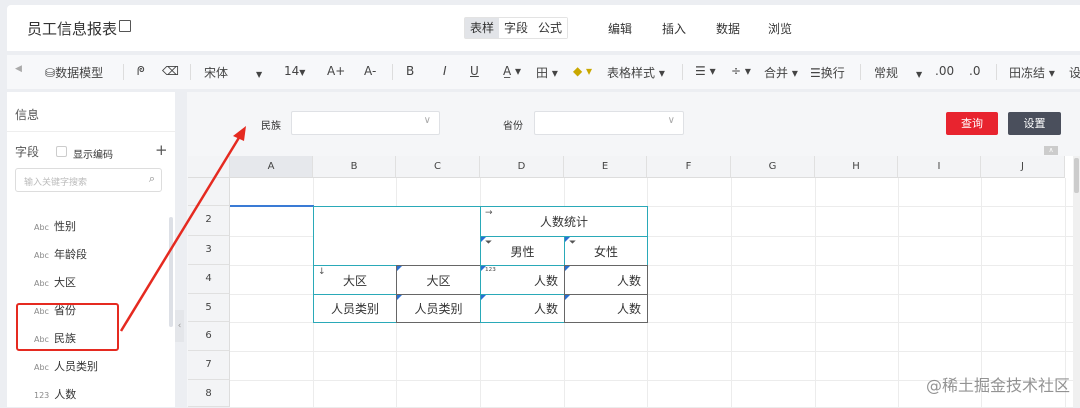  Describe the element at coordinates (997, 385) in the screenshot. I see `watermark: @稀土掘金技术社区` at that location.